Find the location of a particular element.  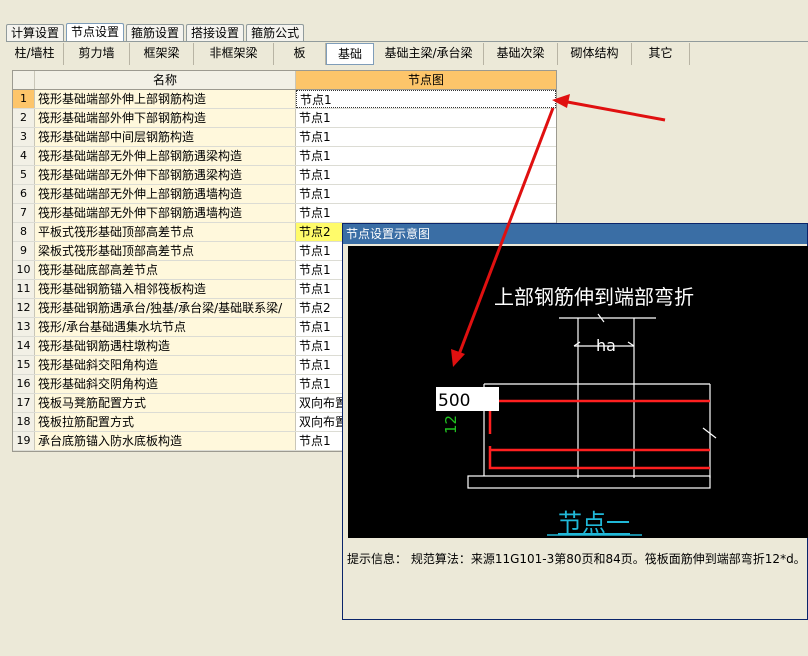

grid-header: 名称 节点图 is located at coordinates (284, 80).